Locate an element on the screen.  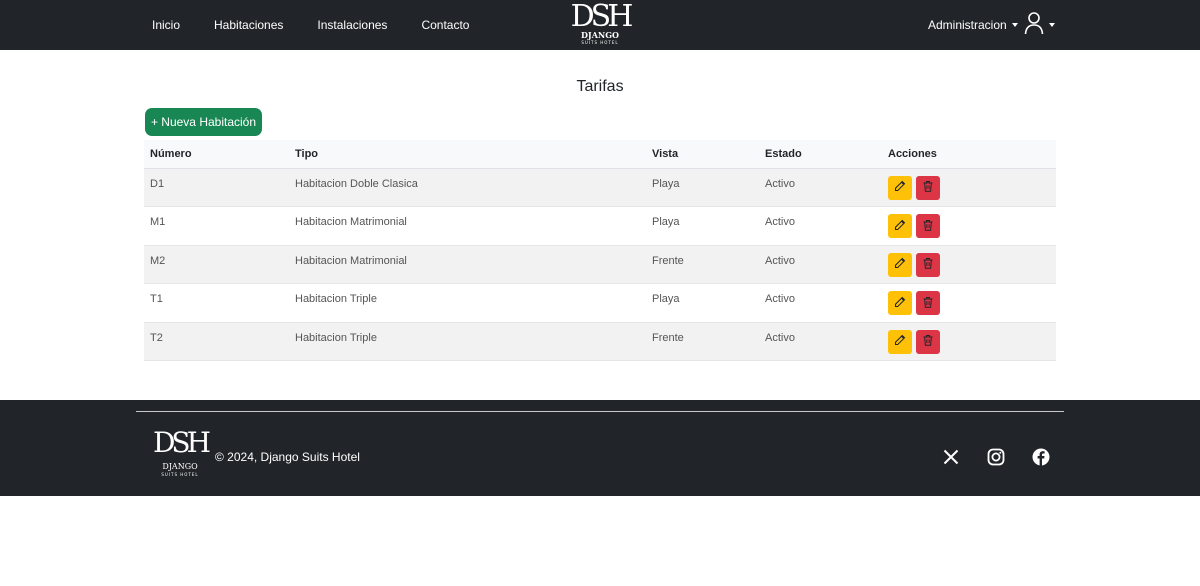
brand-monogram: DSH is located at coordinates (602, 17).